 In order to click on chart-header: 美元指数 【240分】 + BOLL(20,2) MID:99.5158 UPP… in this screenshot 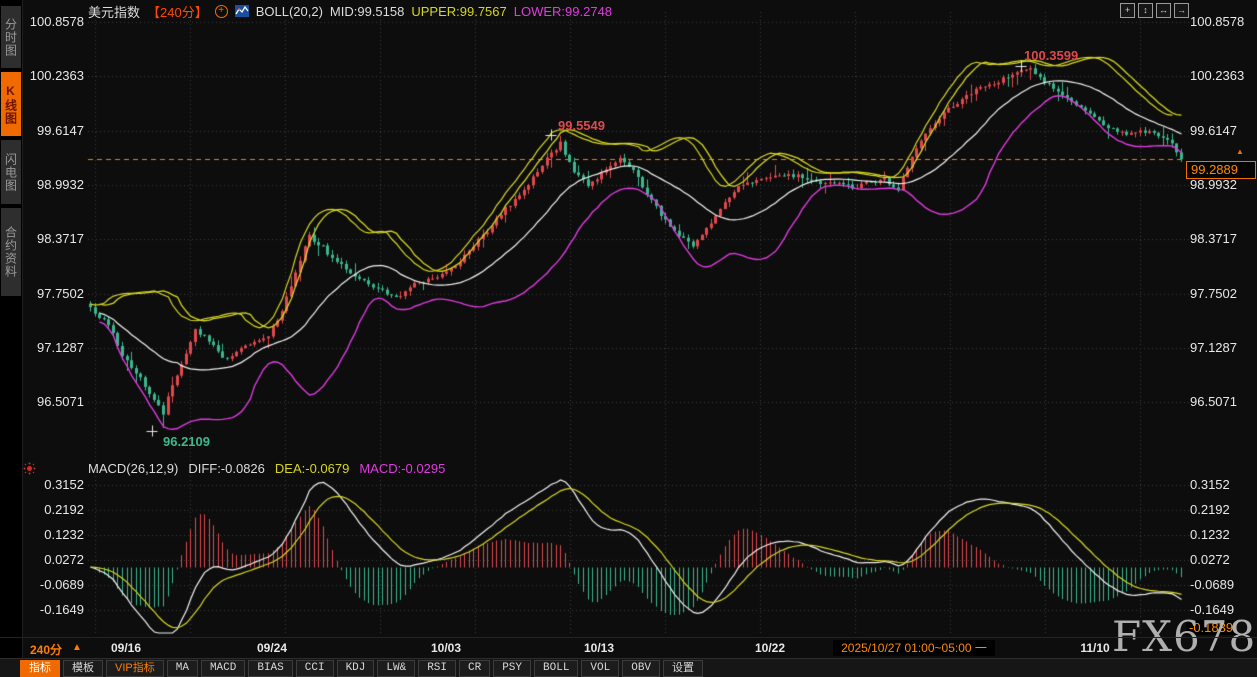, I will do `click(350, 11)`.